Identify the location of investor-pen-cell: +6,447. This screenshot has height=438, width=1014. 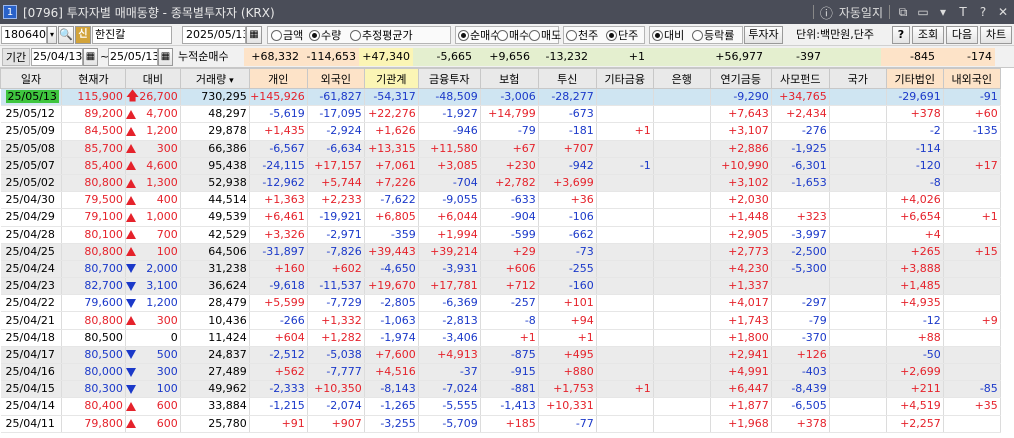
(741, 389).